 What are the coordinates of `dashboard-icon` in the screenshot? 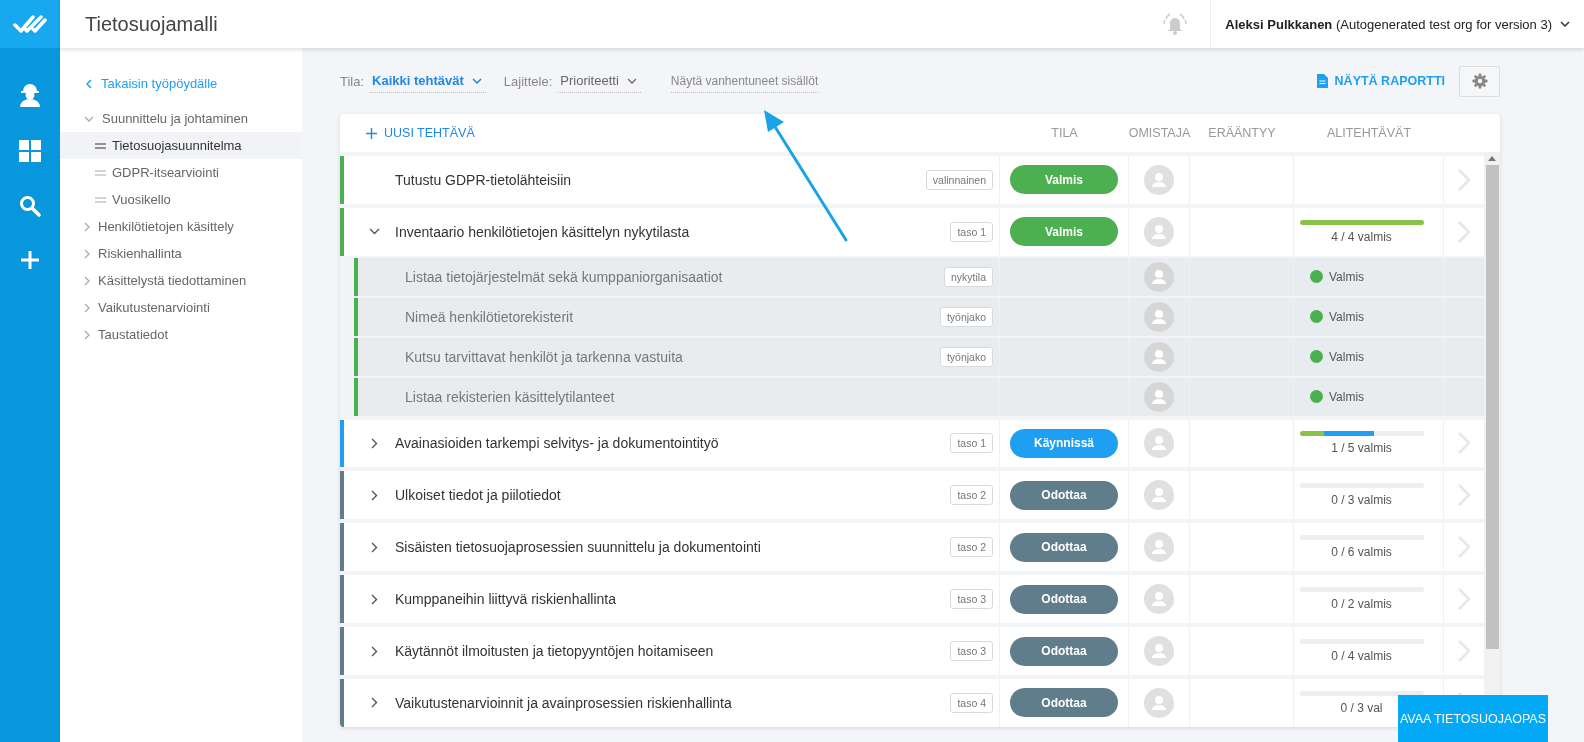 It's located at (30, 151).